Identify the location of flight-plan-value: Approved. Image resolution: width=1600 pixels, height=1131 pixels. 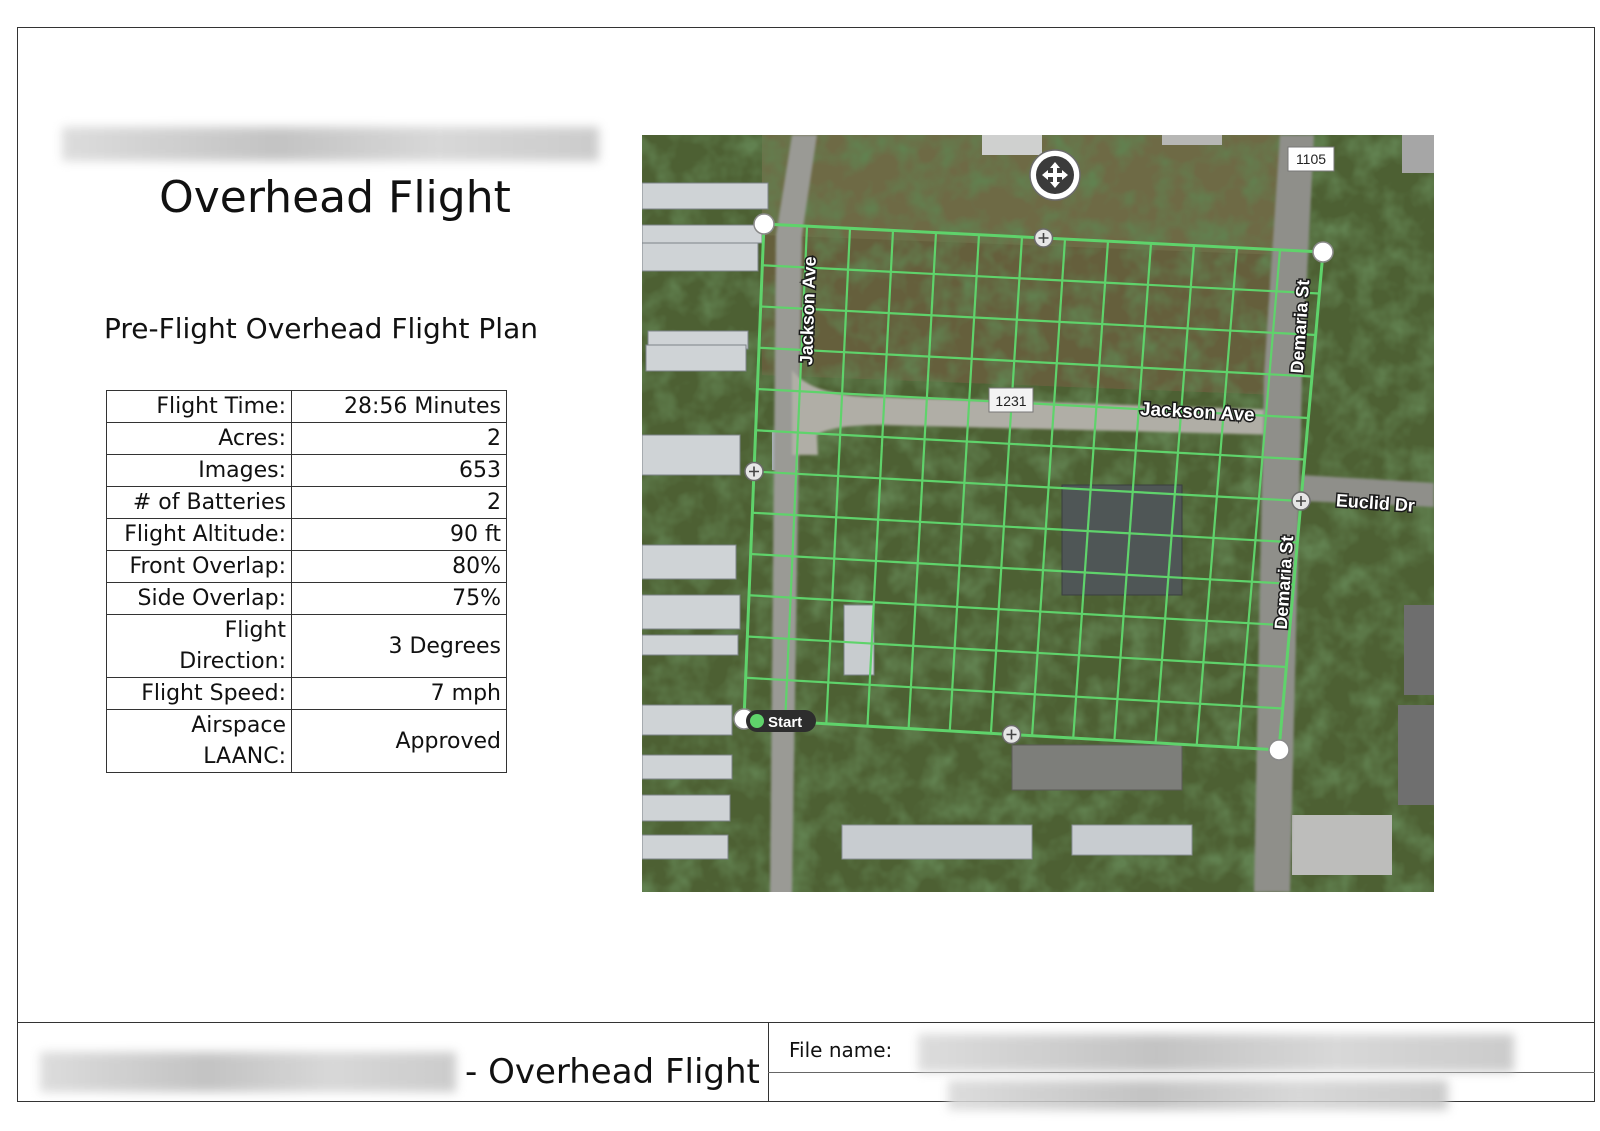
(399, 741).